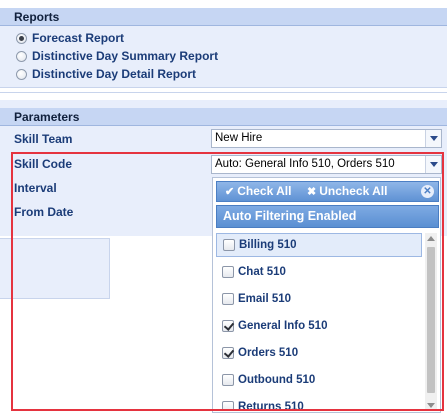 The width and height of the screenshot is (447, 413). I want to click on list-item-label: Email 510, so click(265, 299).